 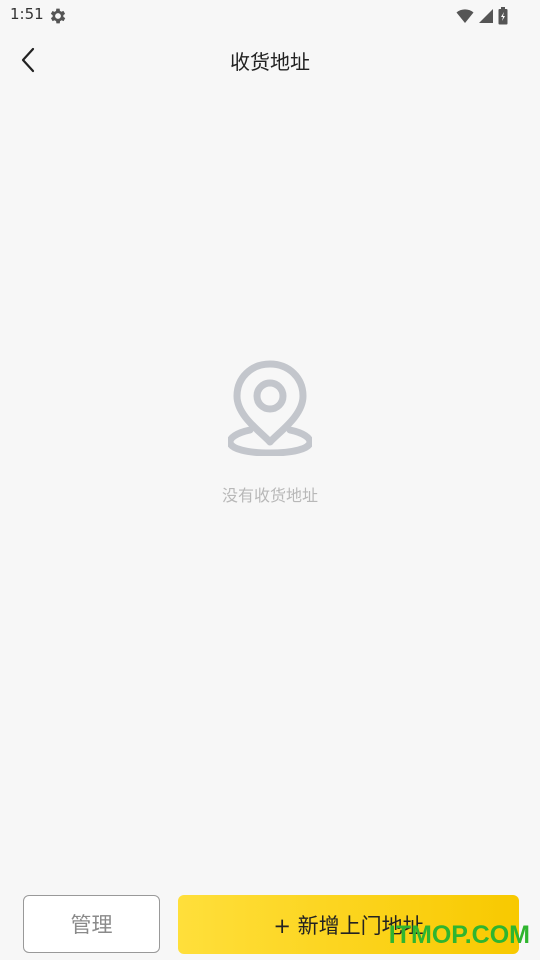 I want to click on page-title: 收货地址, so click(x=270, y=62).